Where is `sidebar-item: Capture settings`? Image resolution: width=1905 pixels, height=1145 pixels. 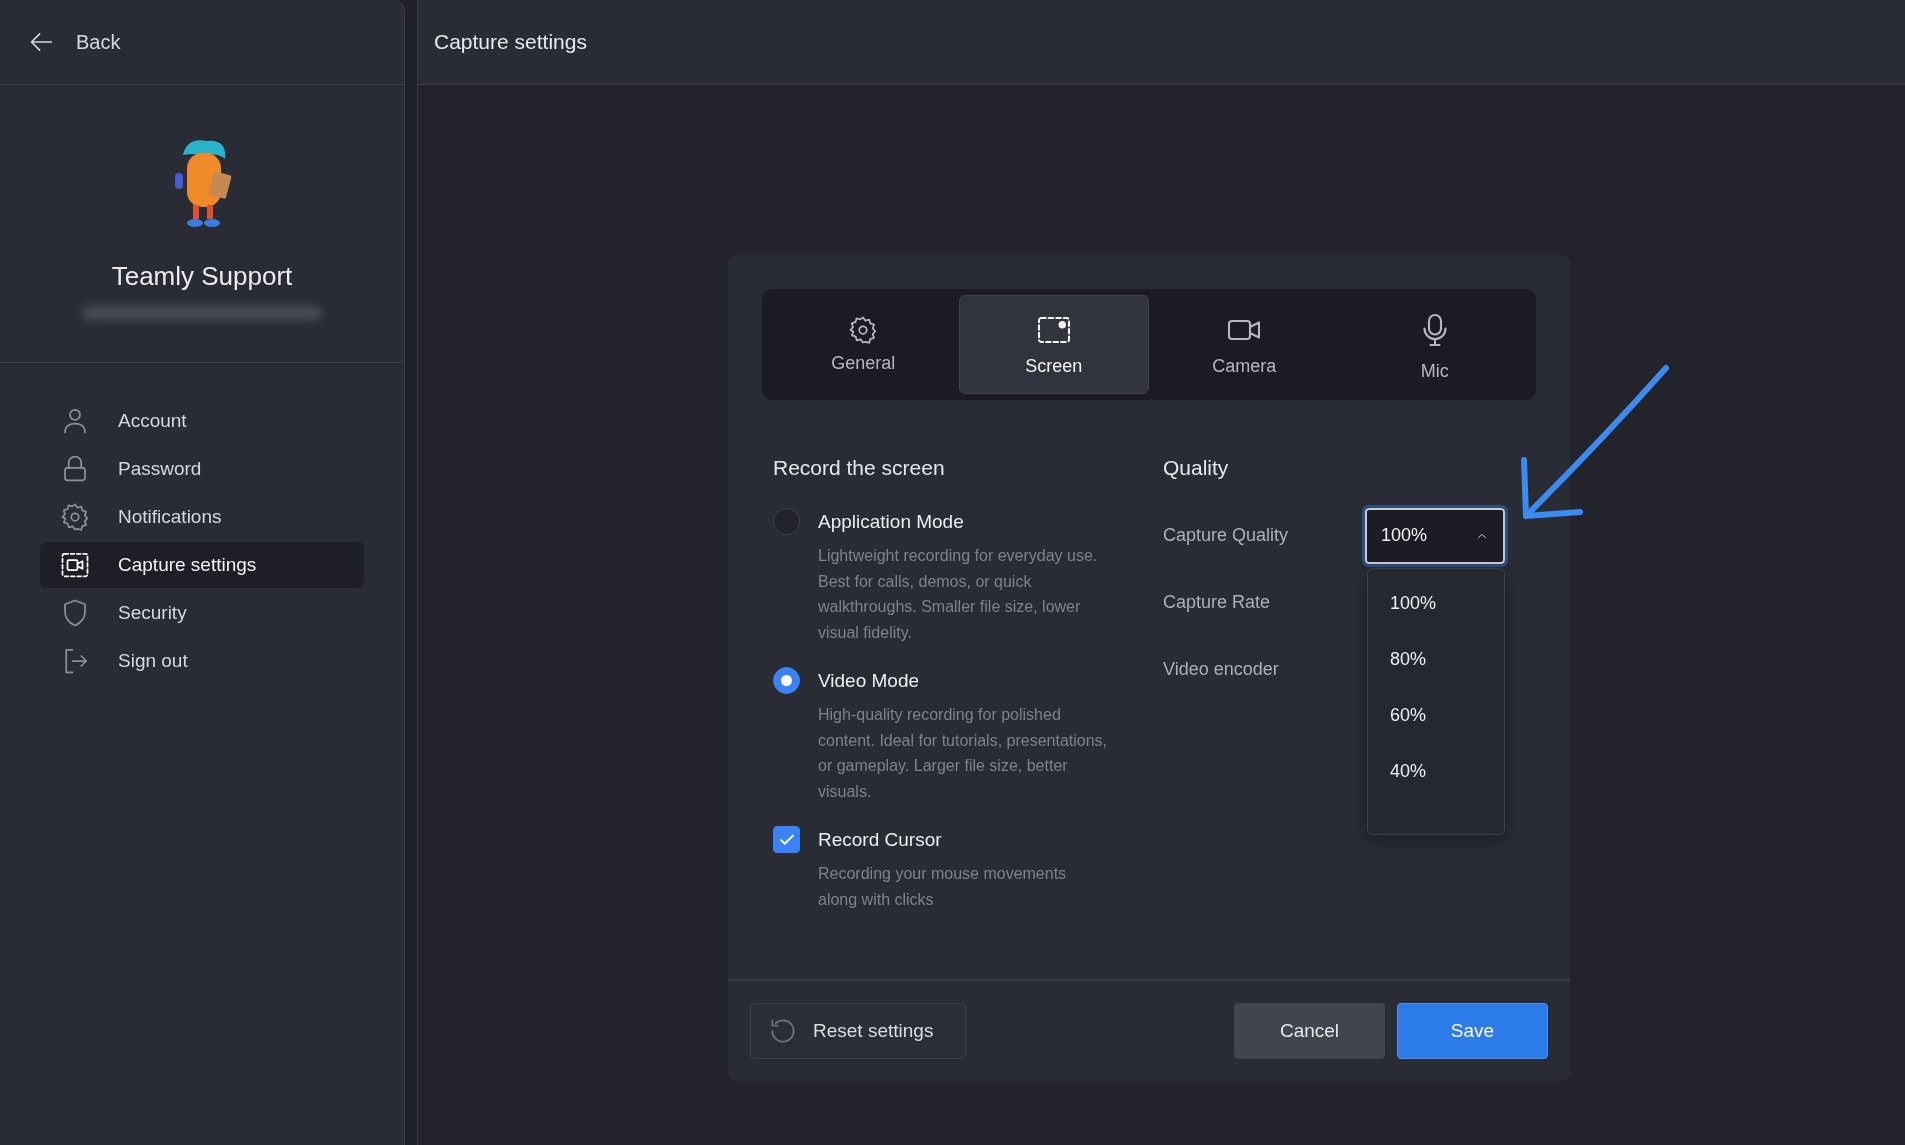 sidebar-item: Capture settings is located at coordinates (202, 565).